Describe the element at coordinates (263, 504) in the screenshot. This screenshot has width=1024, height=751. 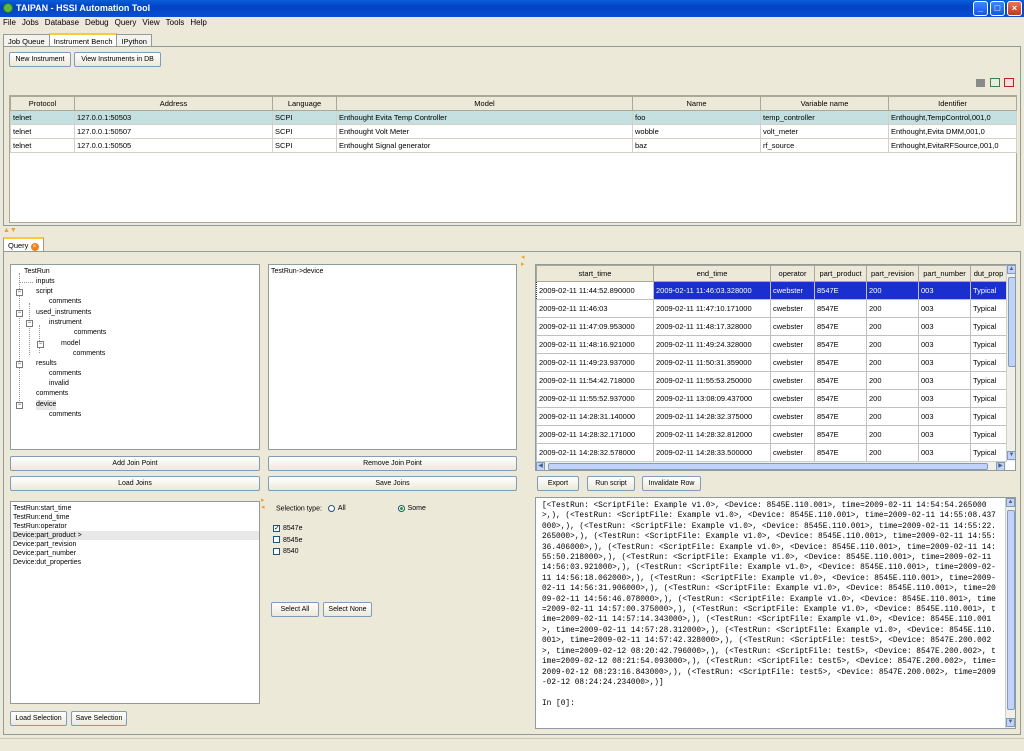
I see `splitter-arrow-icon: ▸ ◂` at that location.